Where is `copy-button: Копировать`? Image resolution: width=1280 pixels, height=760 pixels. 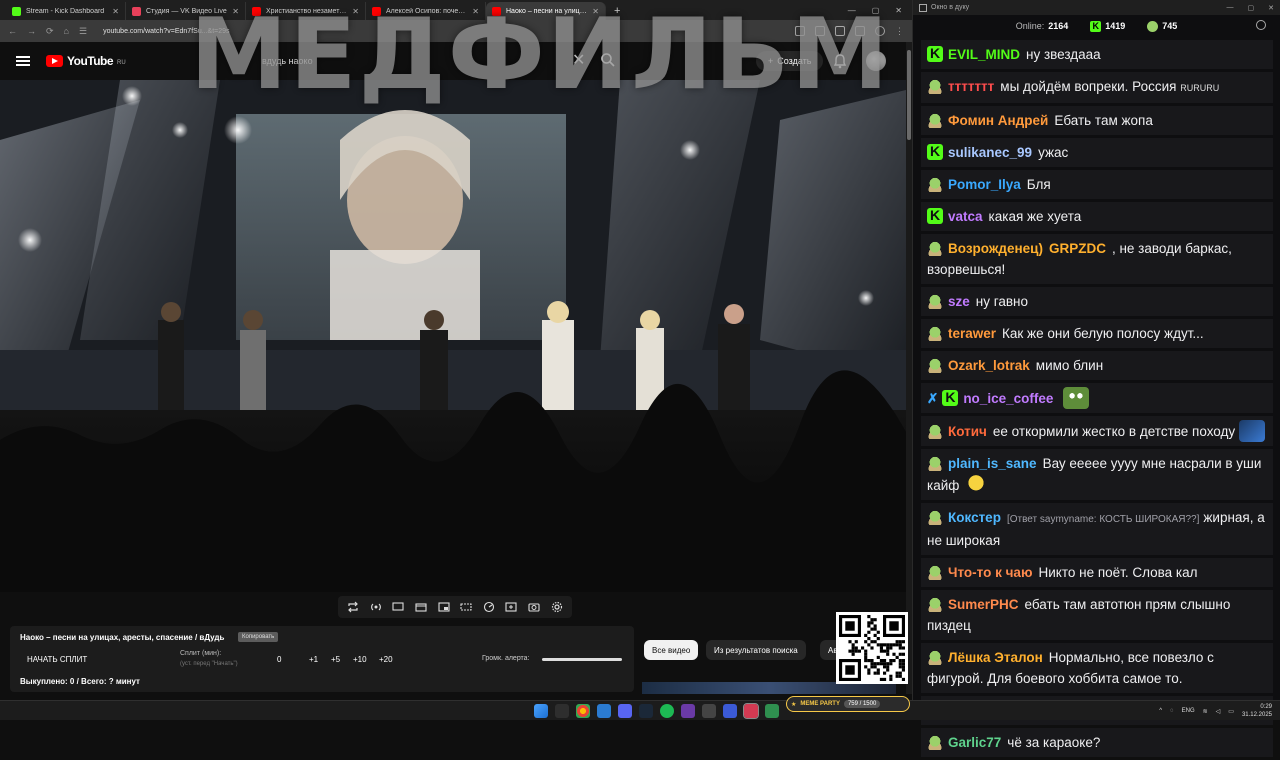
copy-button: Копировать is located at coordinates (258, 637).